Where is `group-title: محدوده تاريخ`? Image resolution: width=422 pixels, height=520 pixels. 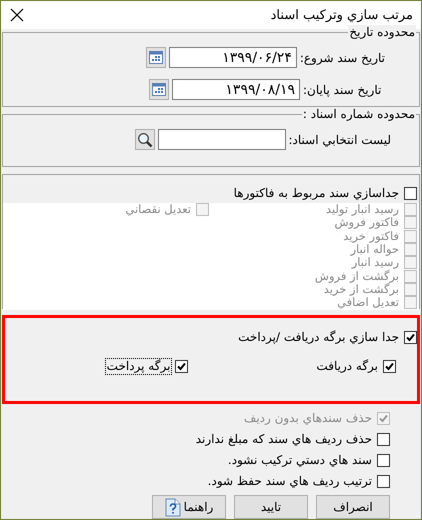 group-title: محدوده تاريخ is located at coordinates (382, 32).